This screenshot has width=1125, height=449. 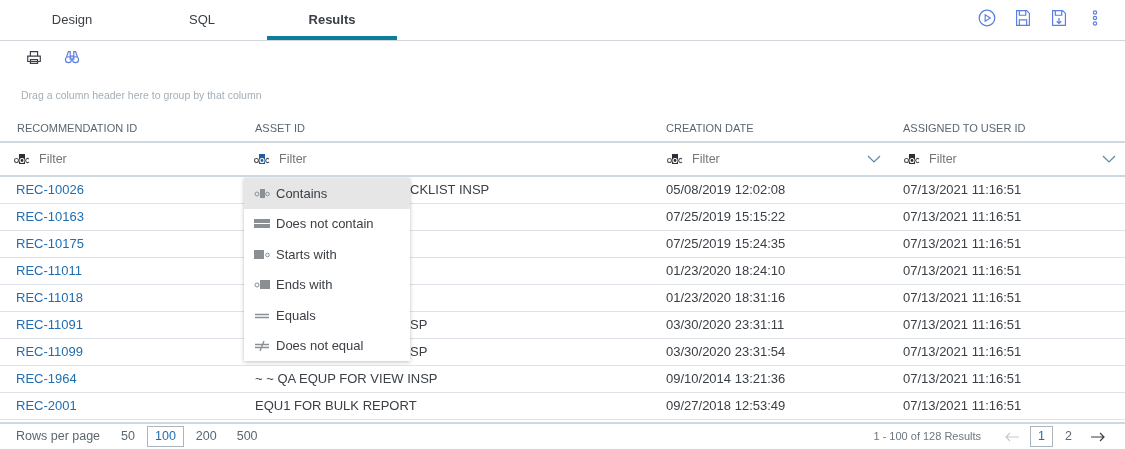 I want to click on table-cell: 09/10/2014 13:21:36, so click(x=726, y=379).